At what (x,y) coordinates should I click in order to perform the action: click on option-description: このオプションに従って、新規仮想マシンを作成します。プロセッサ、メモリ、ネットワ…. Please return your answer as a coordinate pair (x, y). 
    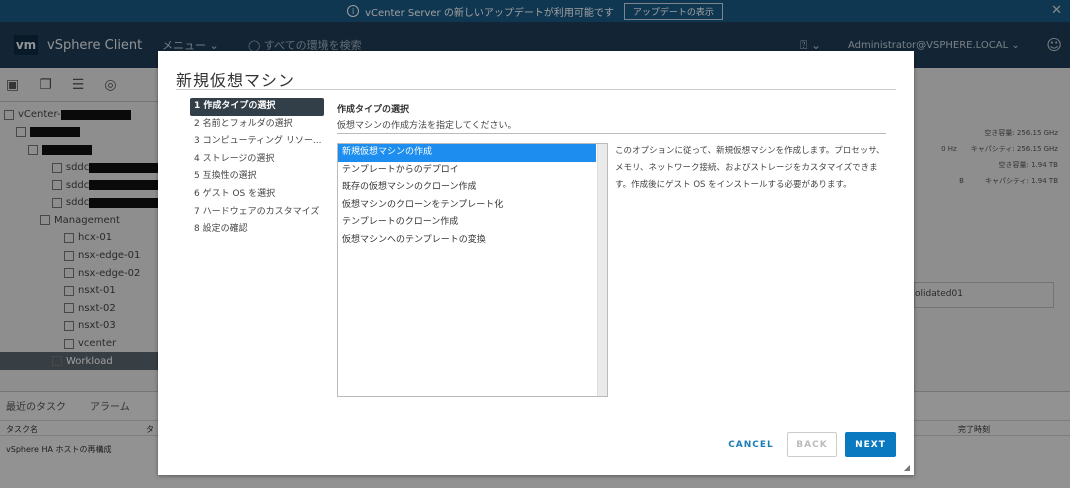
    Looking at the image, I should click on (750, 168).